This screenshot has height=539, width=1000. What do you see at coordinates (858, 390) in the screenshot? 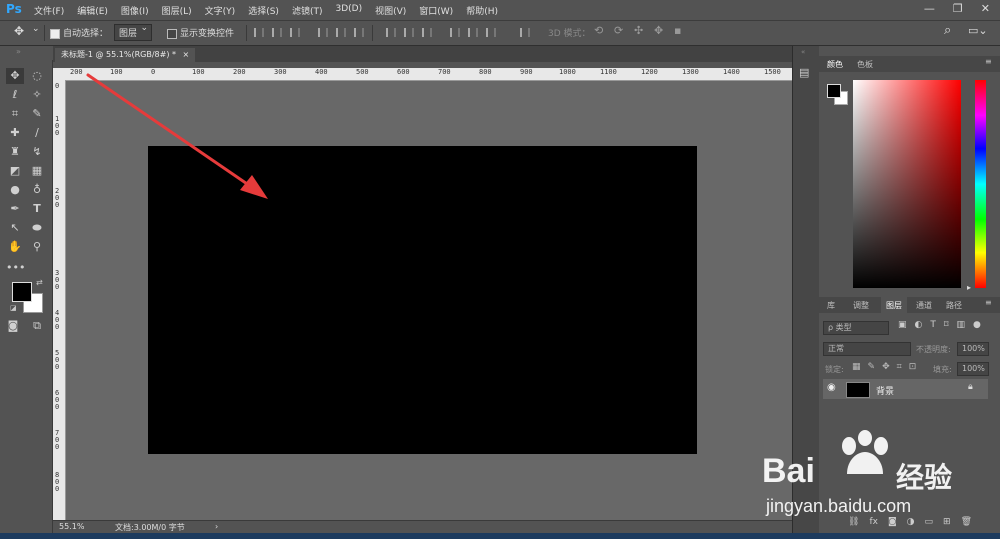
I see `layer-thumbnail` at bounding box center [858, 390].